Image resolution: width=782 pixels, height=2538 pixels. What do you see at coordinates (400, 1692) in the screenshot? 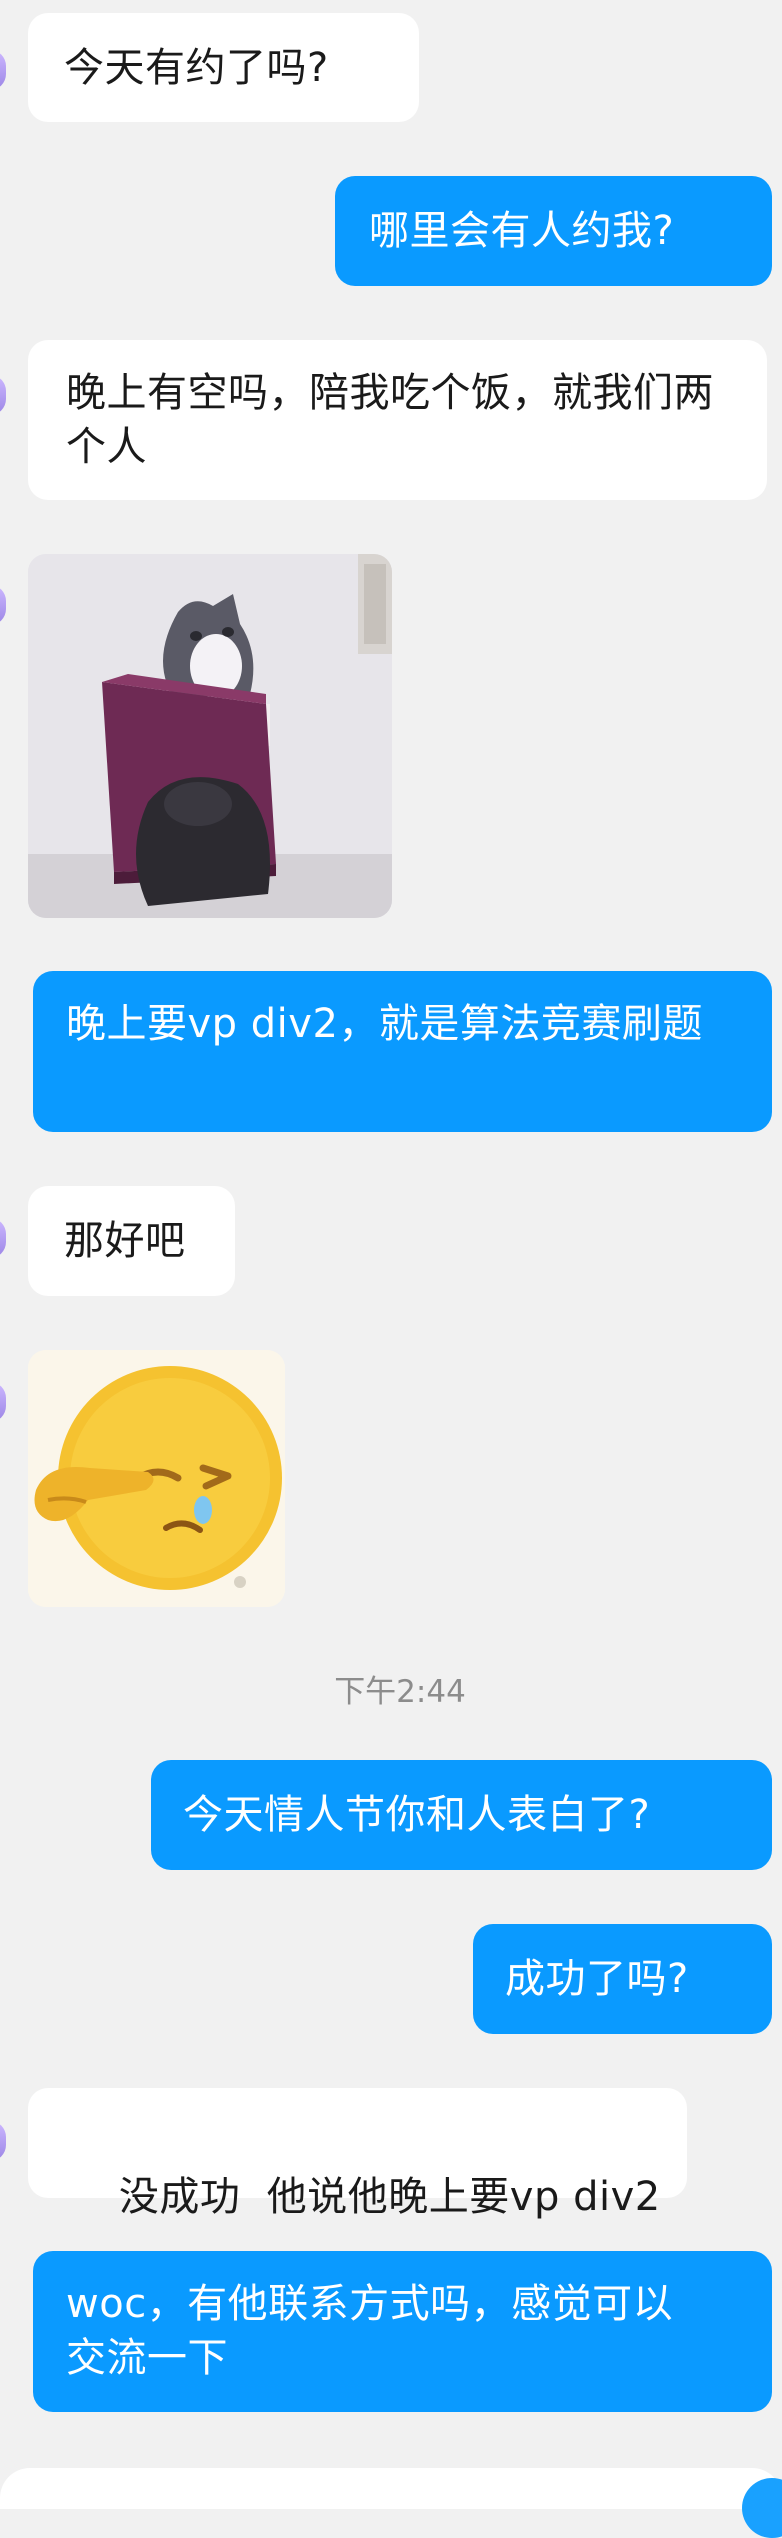
I see `message-timestamp: 下午2:44` at bounding box center [400, 1692].